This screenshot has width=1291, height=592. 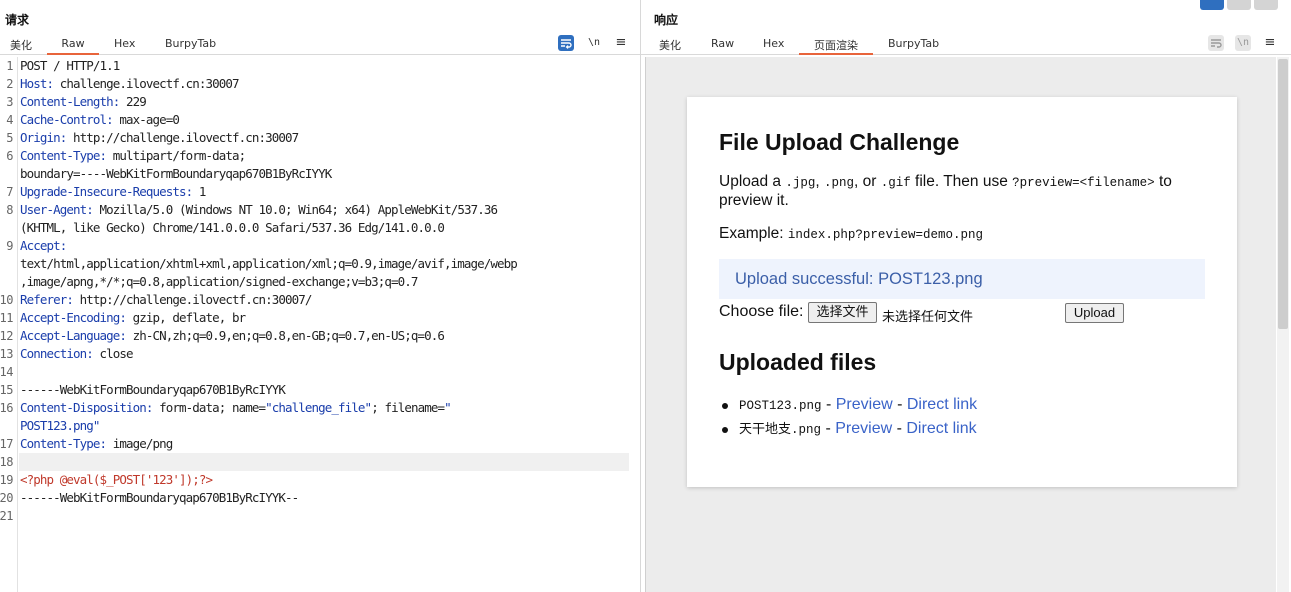 What do you see at coordinates (7, 444) in the screenshot?
I see `line-number: 17` at bounding box center [7, 444].